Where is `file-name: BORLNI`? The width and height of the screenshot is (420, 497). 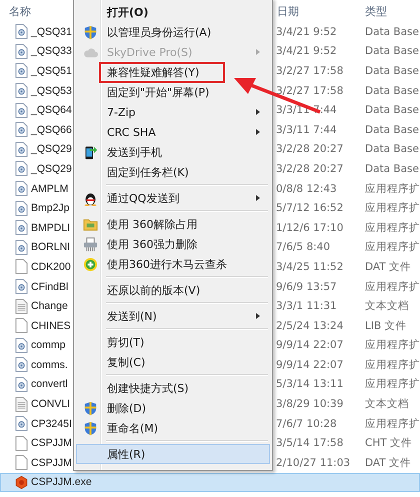 file-name: BORLNI is located at coordinates (50, 247).